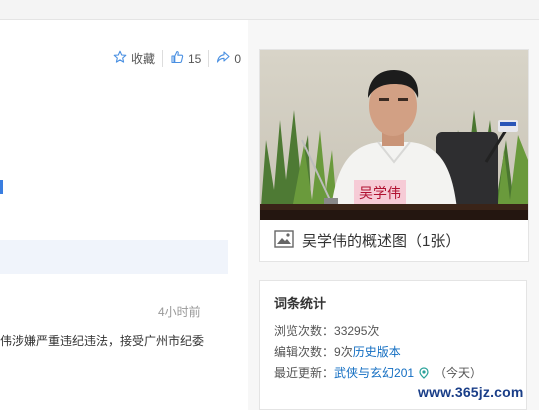 This screenshot has height=410, width=539. What do you see at coordinates (304, 373) in the screenshot?
I see `updated-label: 最近更新：` at bounding box center [304, 373].